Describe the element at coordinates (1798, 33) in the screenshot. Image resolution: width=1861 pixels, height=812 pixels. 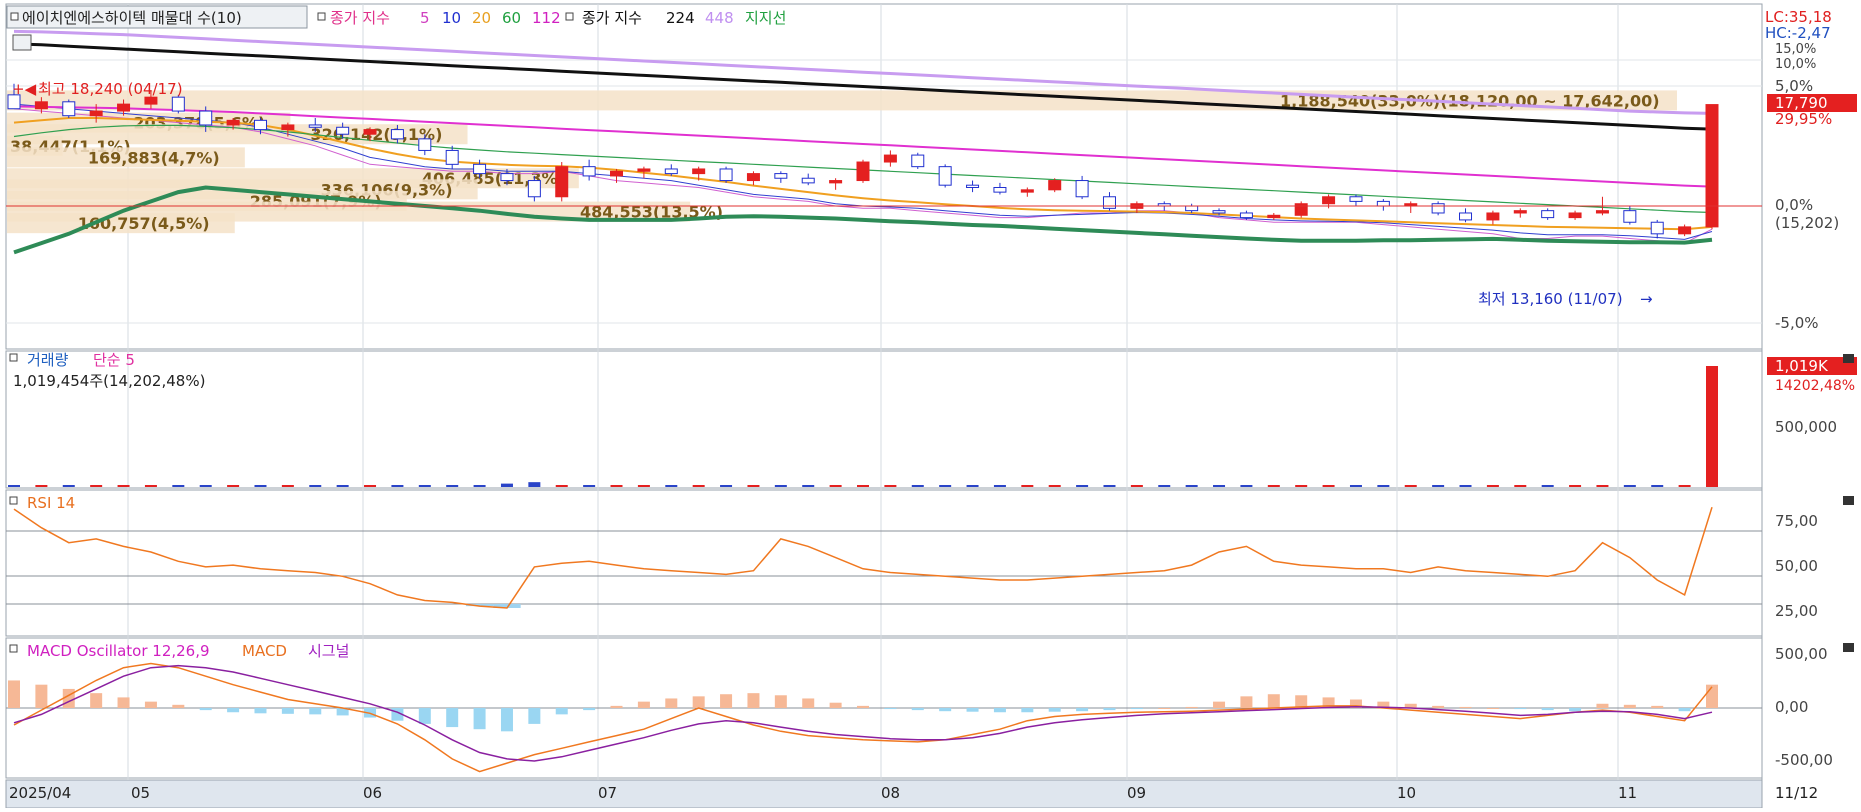
I see `hc-label: HC:-2,47` at that location.